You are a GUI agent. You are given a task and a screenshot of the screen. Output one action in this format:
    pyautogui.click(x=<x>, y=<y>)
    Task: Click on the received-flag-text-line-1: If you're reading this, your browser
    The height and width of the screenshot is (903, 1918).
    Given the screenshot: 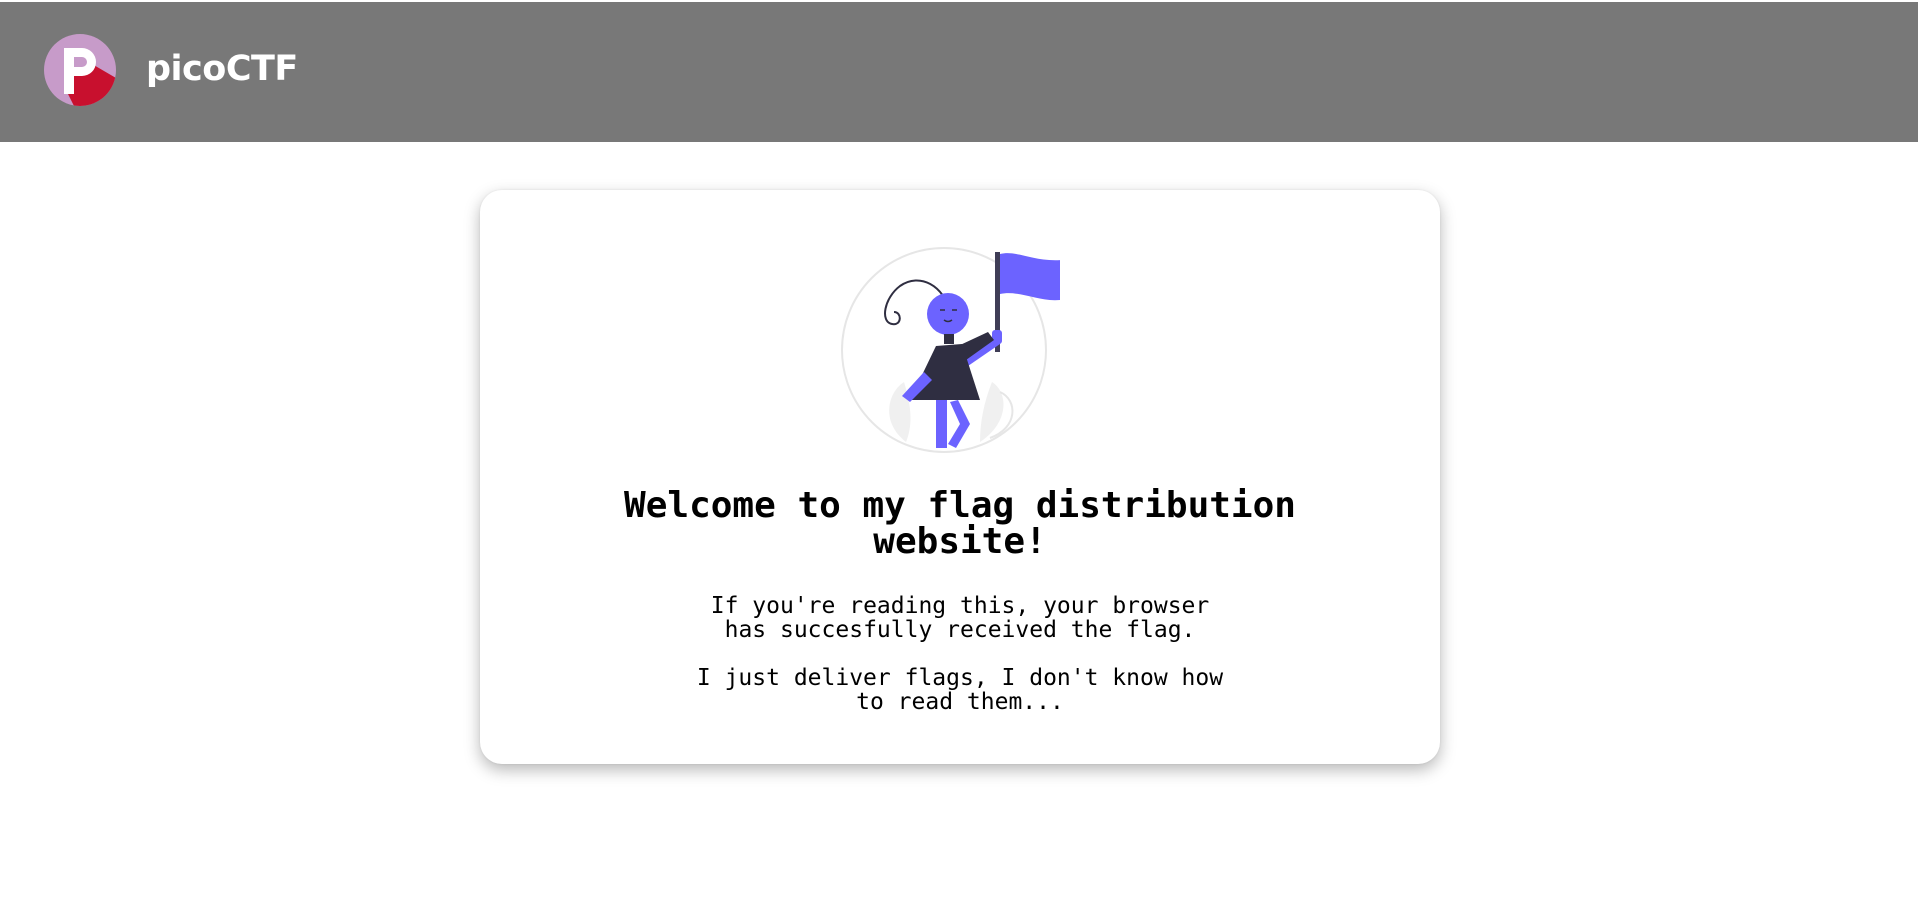 What is the action you would take?
    pyautogui.click(x=960, y=606)
    